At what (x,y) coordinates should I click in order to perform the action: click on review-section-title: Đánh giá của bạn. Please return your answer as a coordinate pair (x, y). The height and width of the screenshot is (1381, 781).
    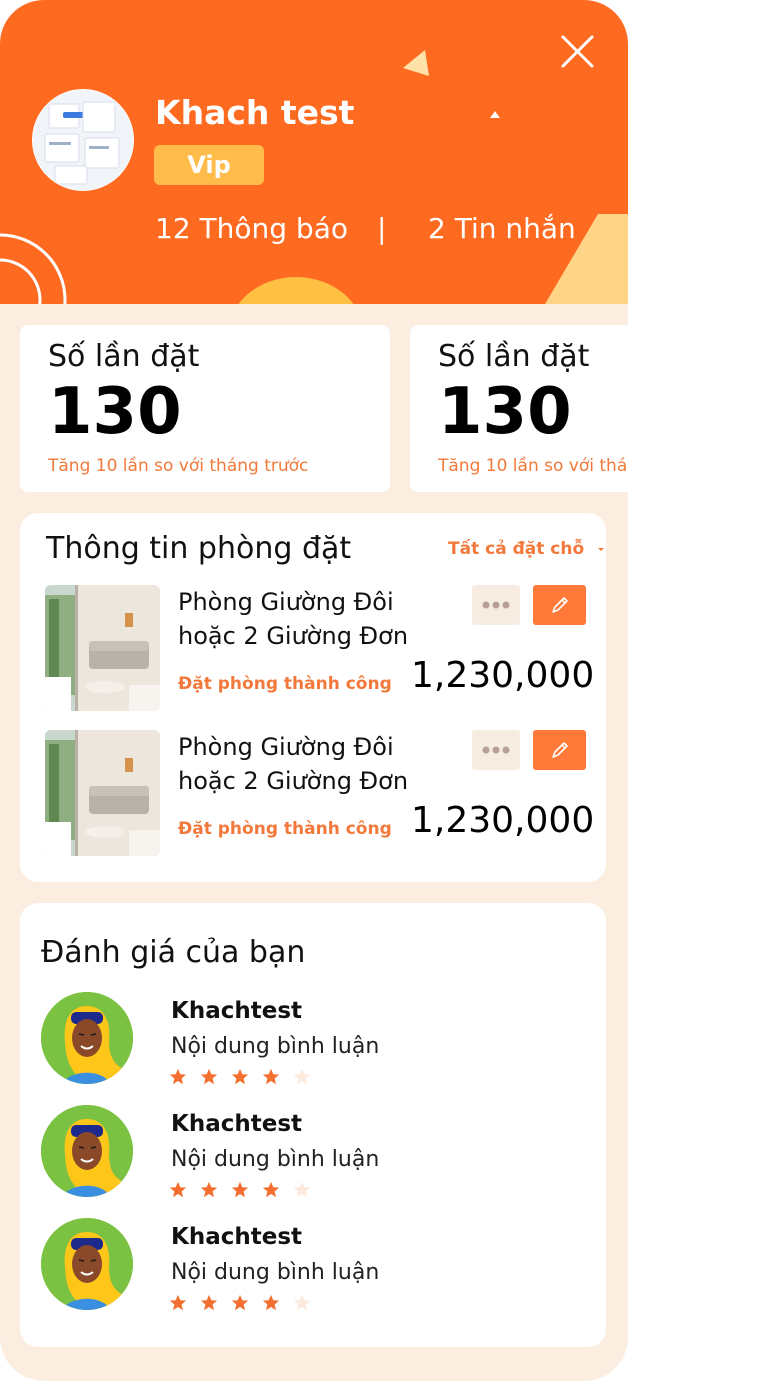
    Looking at the image, I should click on (173, 952).